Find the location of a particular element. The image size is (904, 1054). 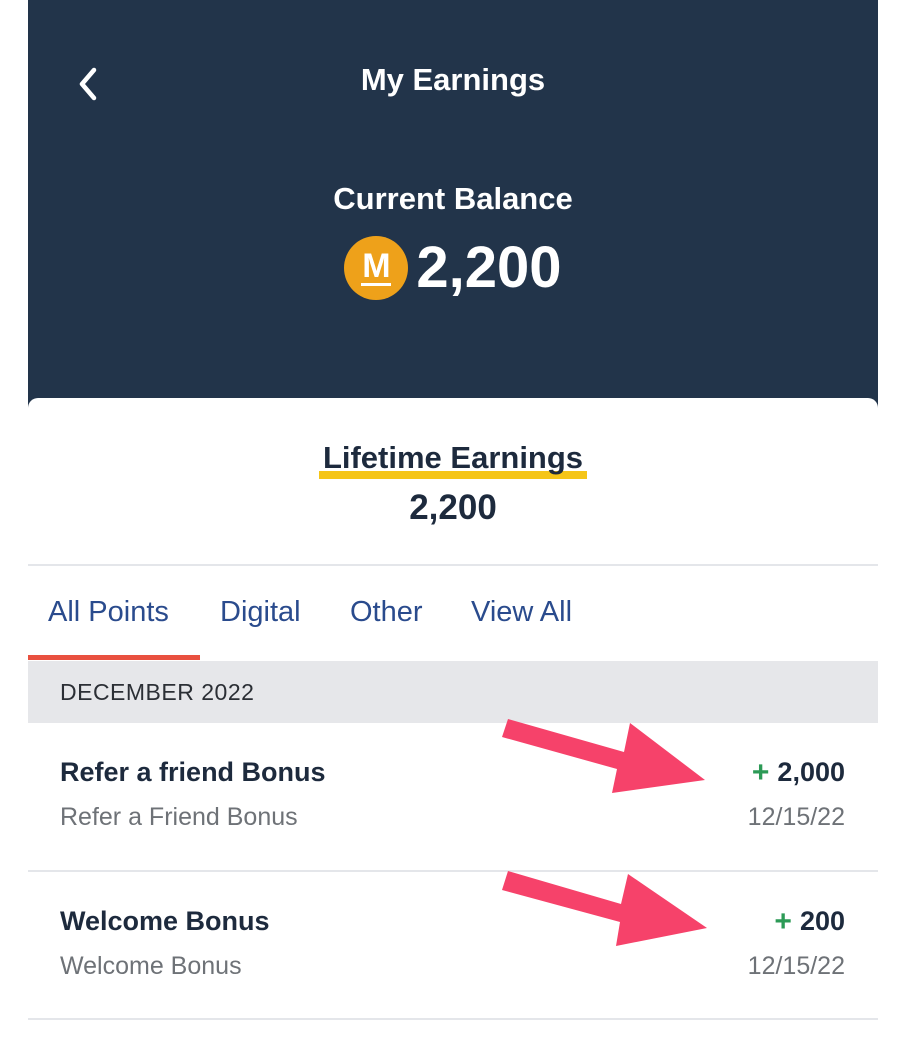

points-tabs: All Points Digital Other View All is located at coordinates (453, 613).